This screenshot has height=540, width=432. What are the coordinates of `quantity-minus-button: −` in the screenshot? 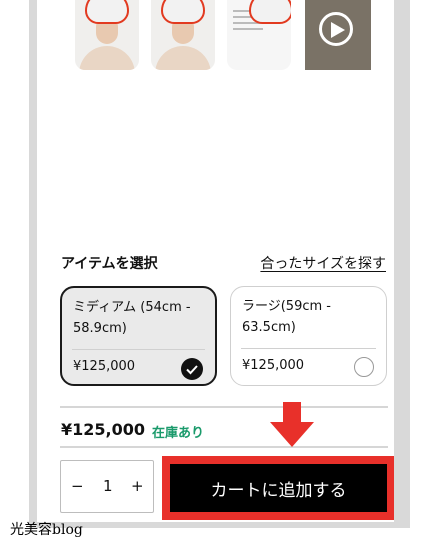 It's located at (77, 486).